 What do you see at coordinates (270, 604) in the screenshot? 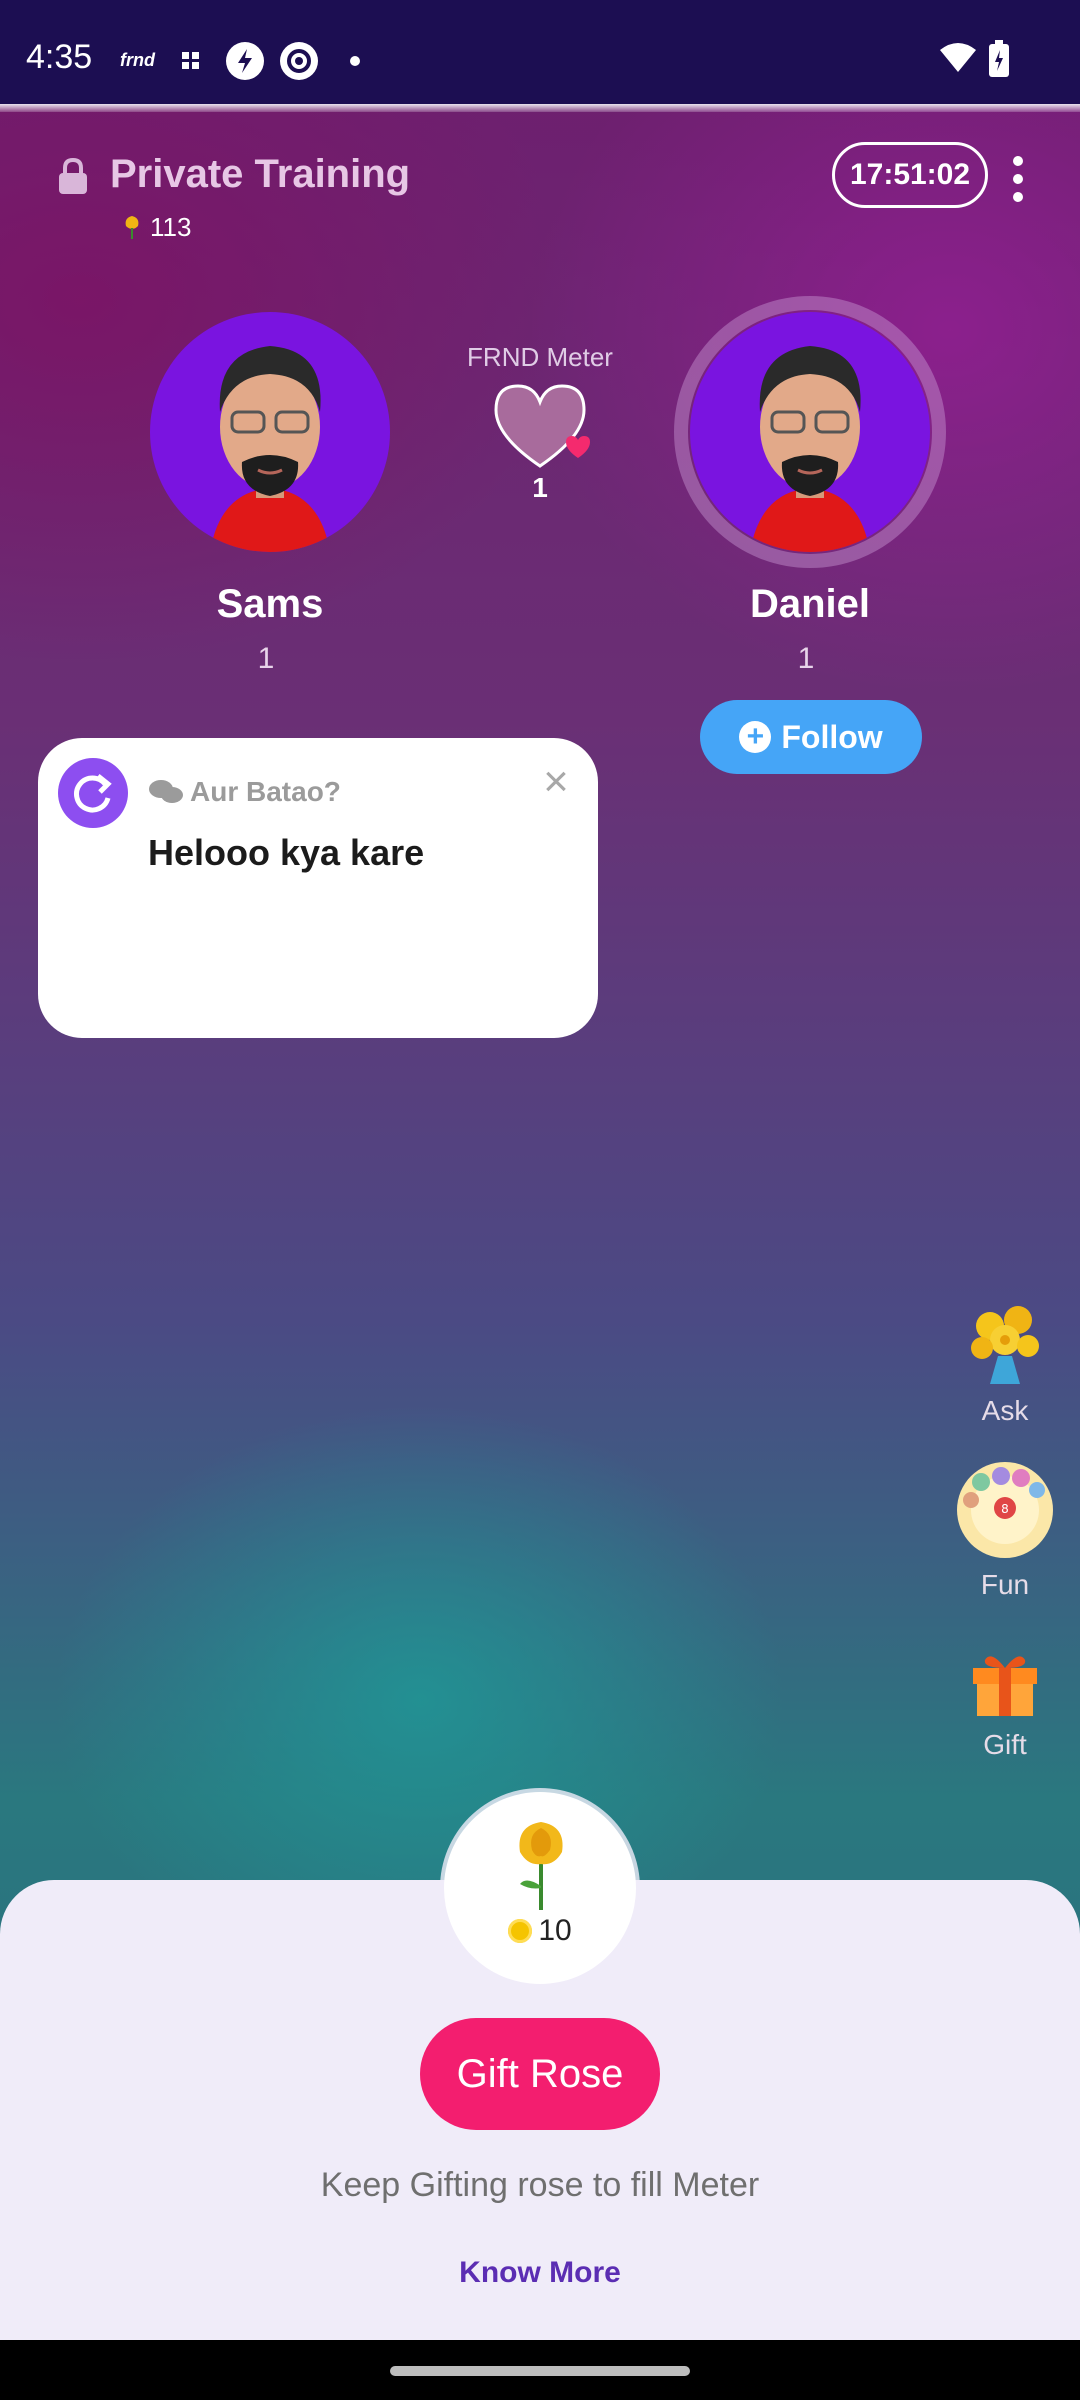
I see `user-name-sams: Sams` at bounding box center [270, 604].